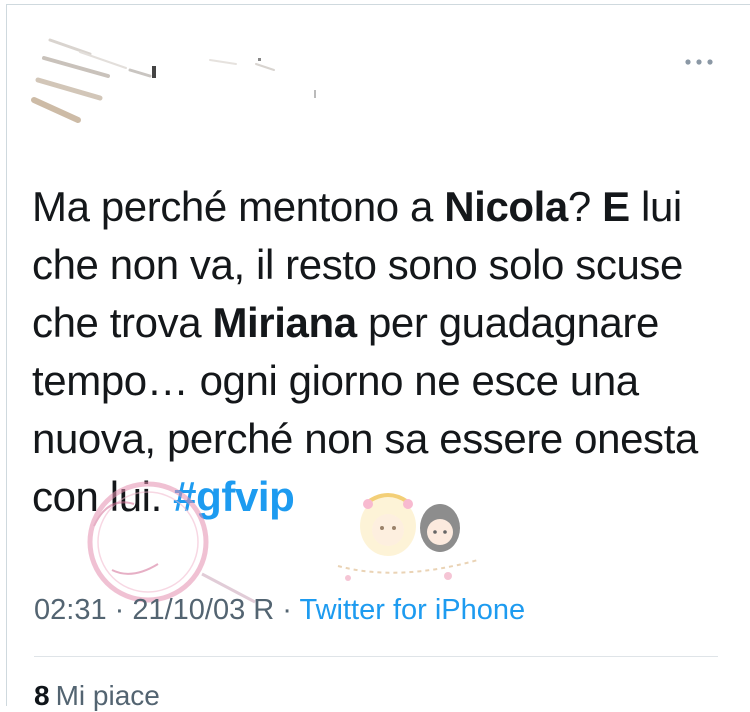 This screenshot has width=750, height=712. I want to click on more-horizontal-icon, so click(699, 62).